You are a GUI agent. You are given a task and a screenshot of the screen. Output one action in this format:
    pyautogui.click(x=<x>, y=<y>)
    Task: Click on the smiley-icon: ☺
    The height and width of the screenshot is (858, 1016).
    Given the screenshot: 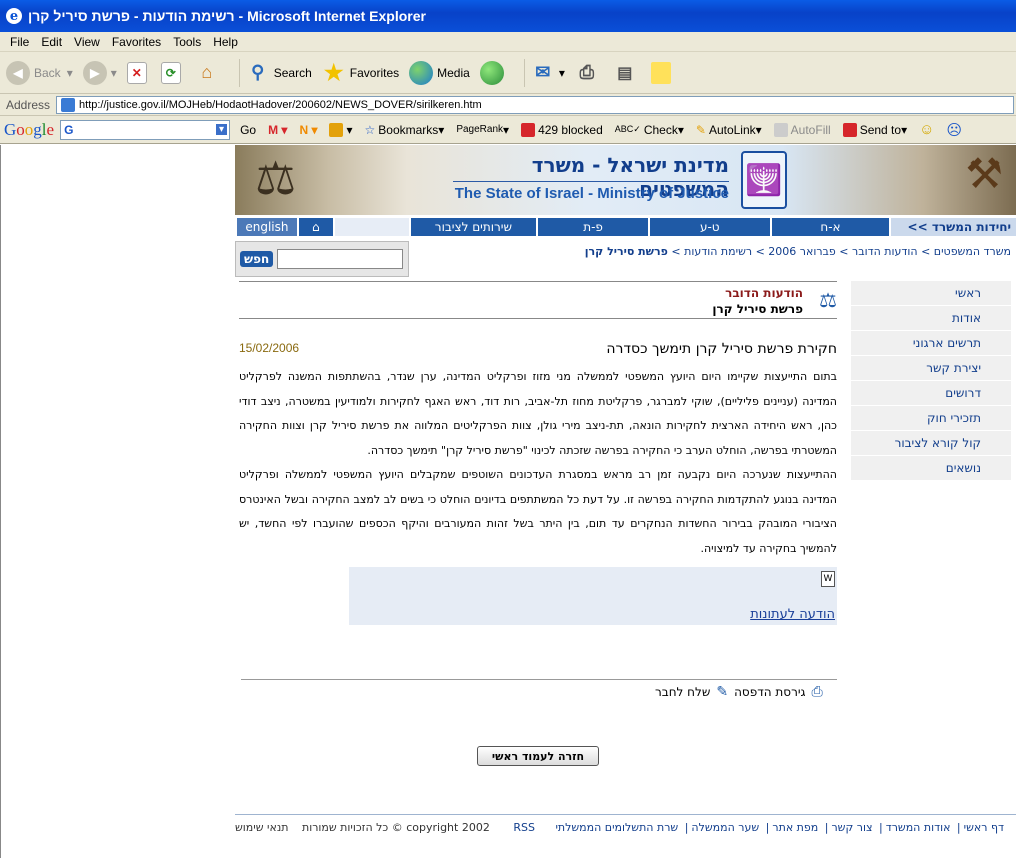 What is the action you would take?
    pyautogui.click(x=926, y=129)
    